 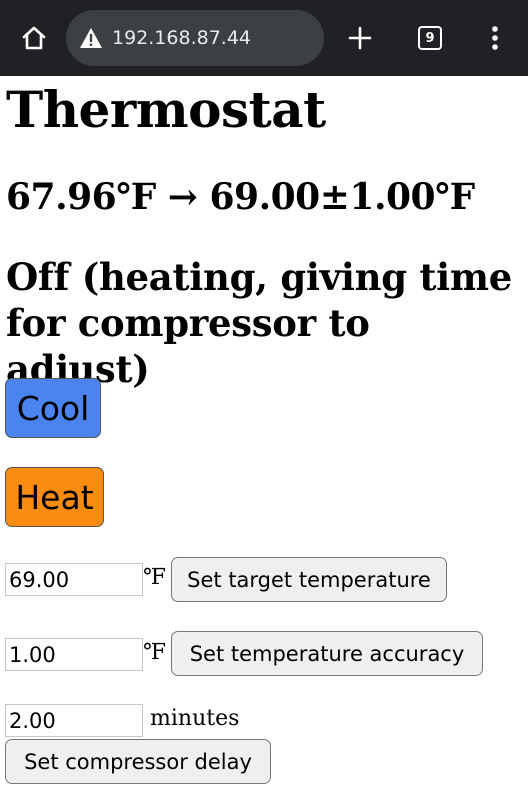 I want to click on page-title: Thermostat, so click(x=166, y=109).